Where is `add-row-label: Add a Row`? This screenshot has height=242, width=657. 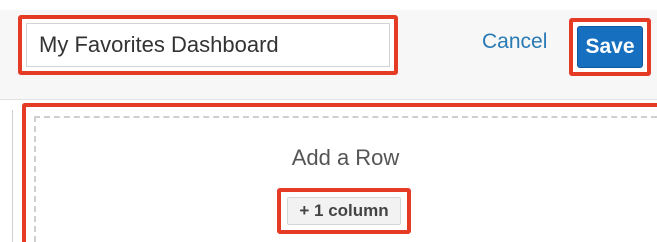
add-row-label: Add a Row is located at coordinates (345, 157).